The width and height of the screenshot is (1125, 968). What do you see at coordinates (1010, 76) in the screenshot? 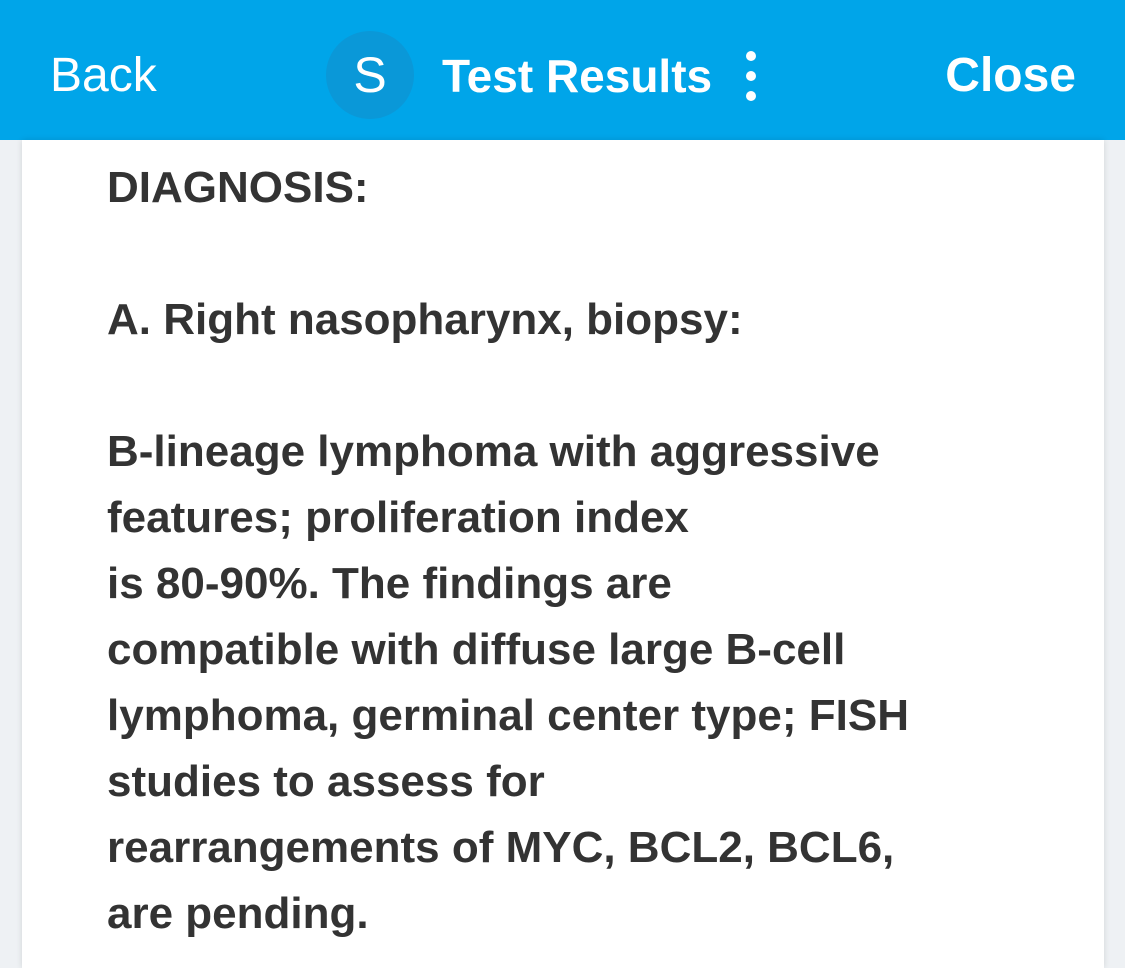
I see `close-button: Close` at bounding box center [1010, 76].